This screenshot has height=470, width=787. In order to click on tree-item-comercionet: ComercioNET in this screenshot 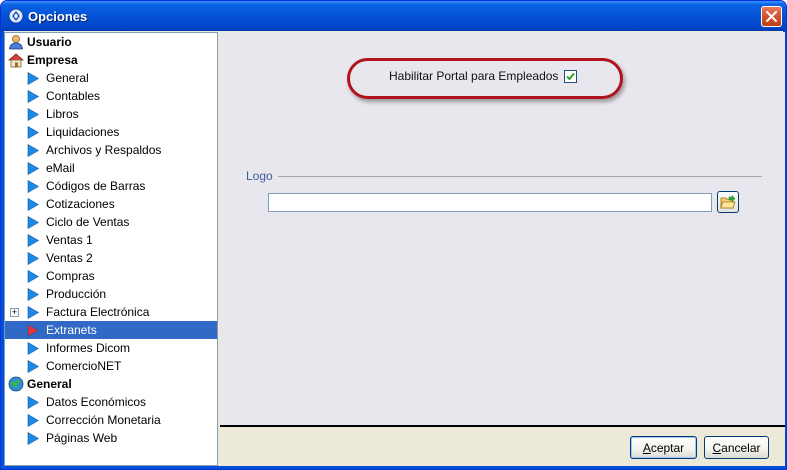, I will do `click(111, 366)`.